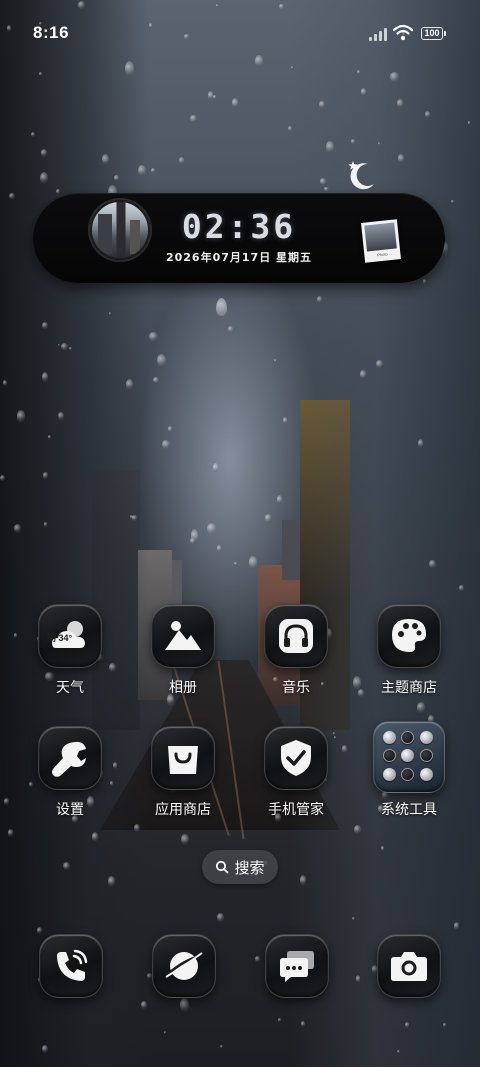 The width and height of the screenshot is (480, 1067). I want to click on weather-cloud-icon: 阴 34°, so click(70, 636).